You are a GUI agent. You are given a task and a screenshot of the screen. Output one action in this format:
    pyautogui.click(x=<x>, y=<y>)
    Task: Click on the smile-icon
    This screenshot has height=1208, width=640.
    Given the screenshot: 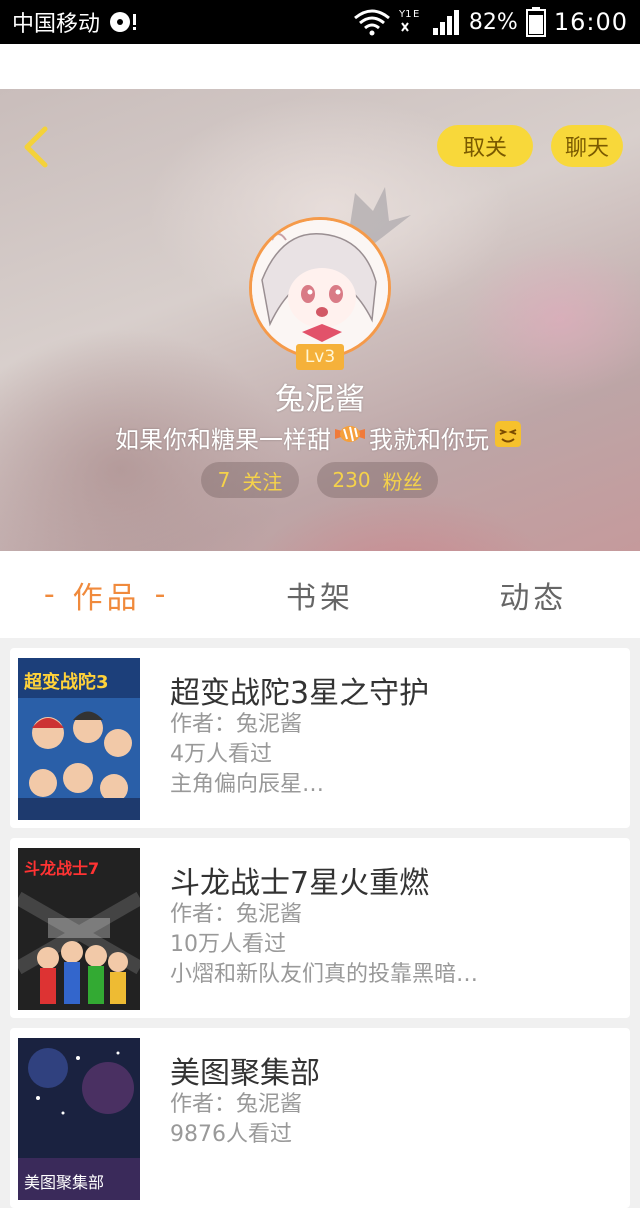 What is the action you would take?
    pyautogui.click(x=508, y=437)
    